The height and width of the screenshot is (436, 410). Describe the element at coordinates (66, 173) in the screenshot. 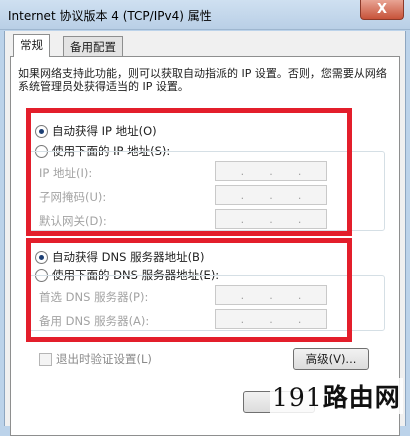

I see `ip-address-label: IP 地址(I):` at that location.